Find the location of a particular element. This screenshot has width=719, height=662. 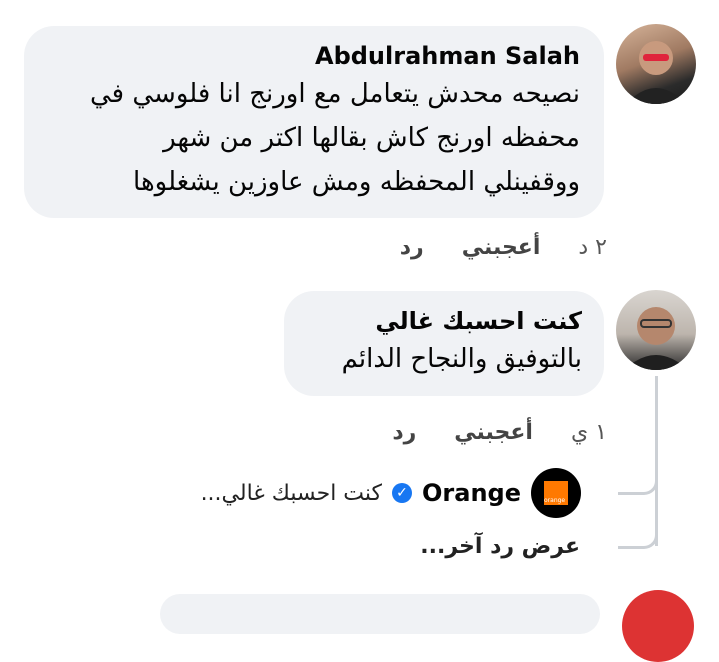

comment-actions-2: ١ ي أعجبني رد is located at coordinates (499, 432).